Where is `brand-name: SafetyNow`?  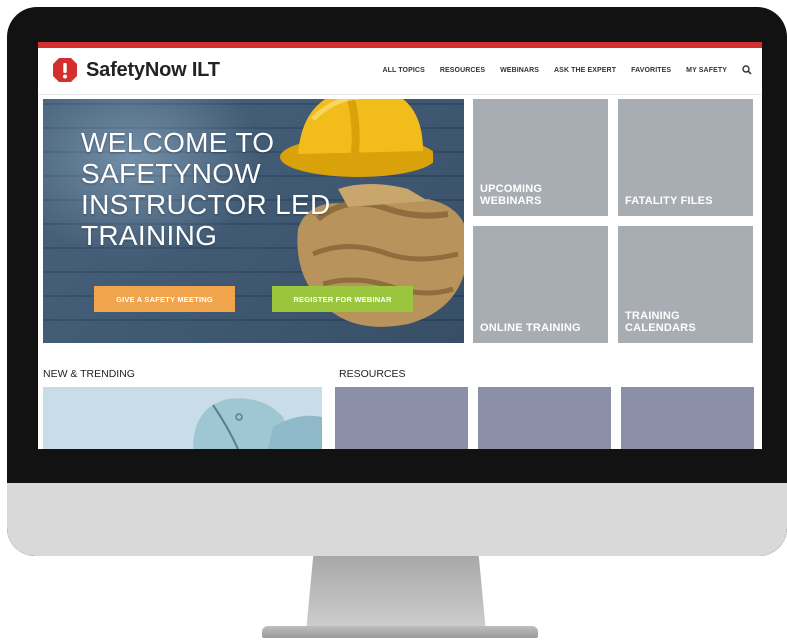
brand-name: SafetyNow is located at coordinates (136, 69).